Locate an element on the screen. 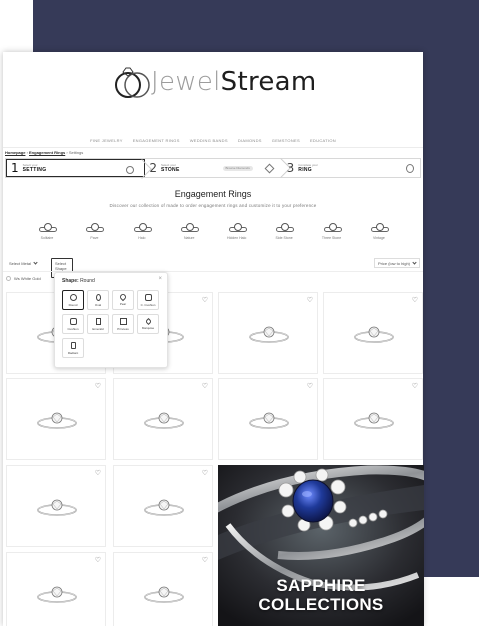 This screenshot has width=479, height=626. shape-option-princess: Princess is located at coordinates (123, 324).